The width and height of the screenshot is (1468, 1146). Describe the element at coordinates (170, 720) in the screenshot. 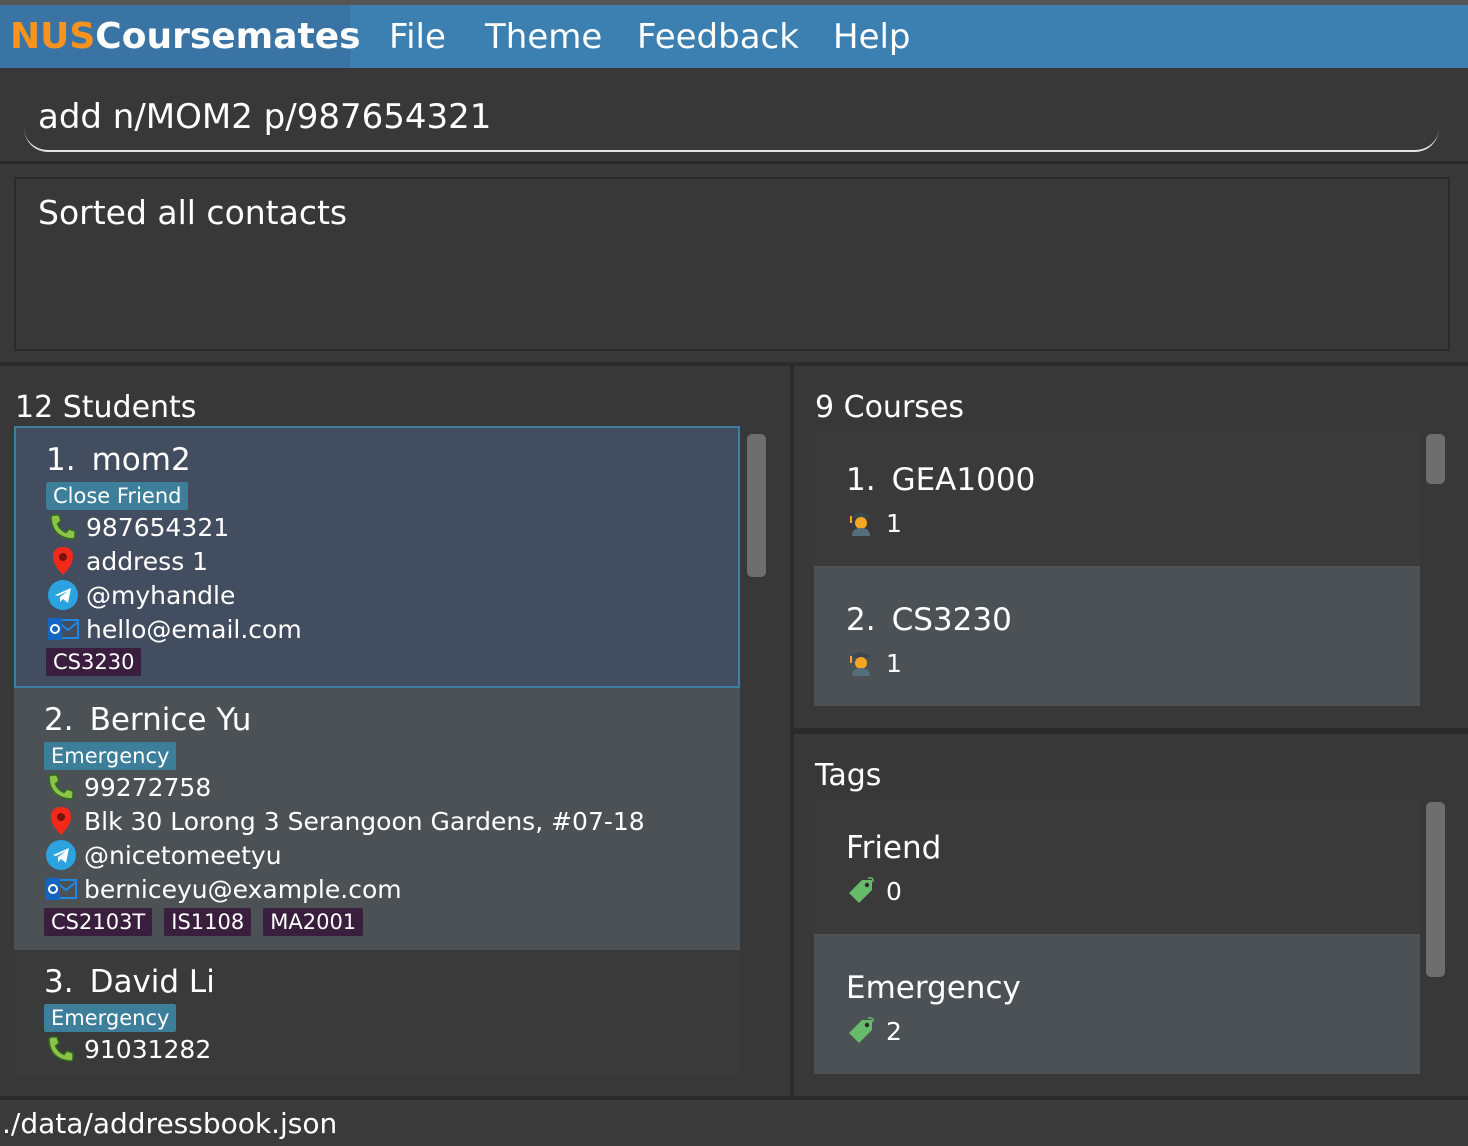

I see `student-name: Bernice Yu` at that location.